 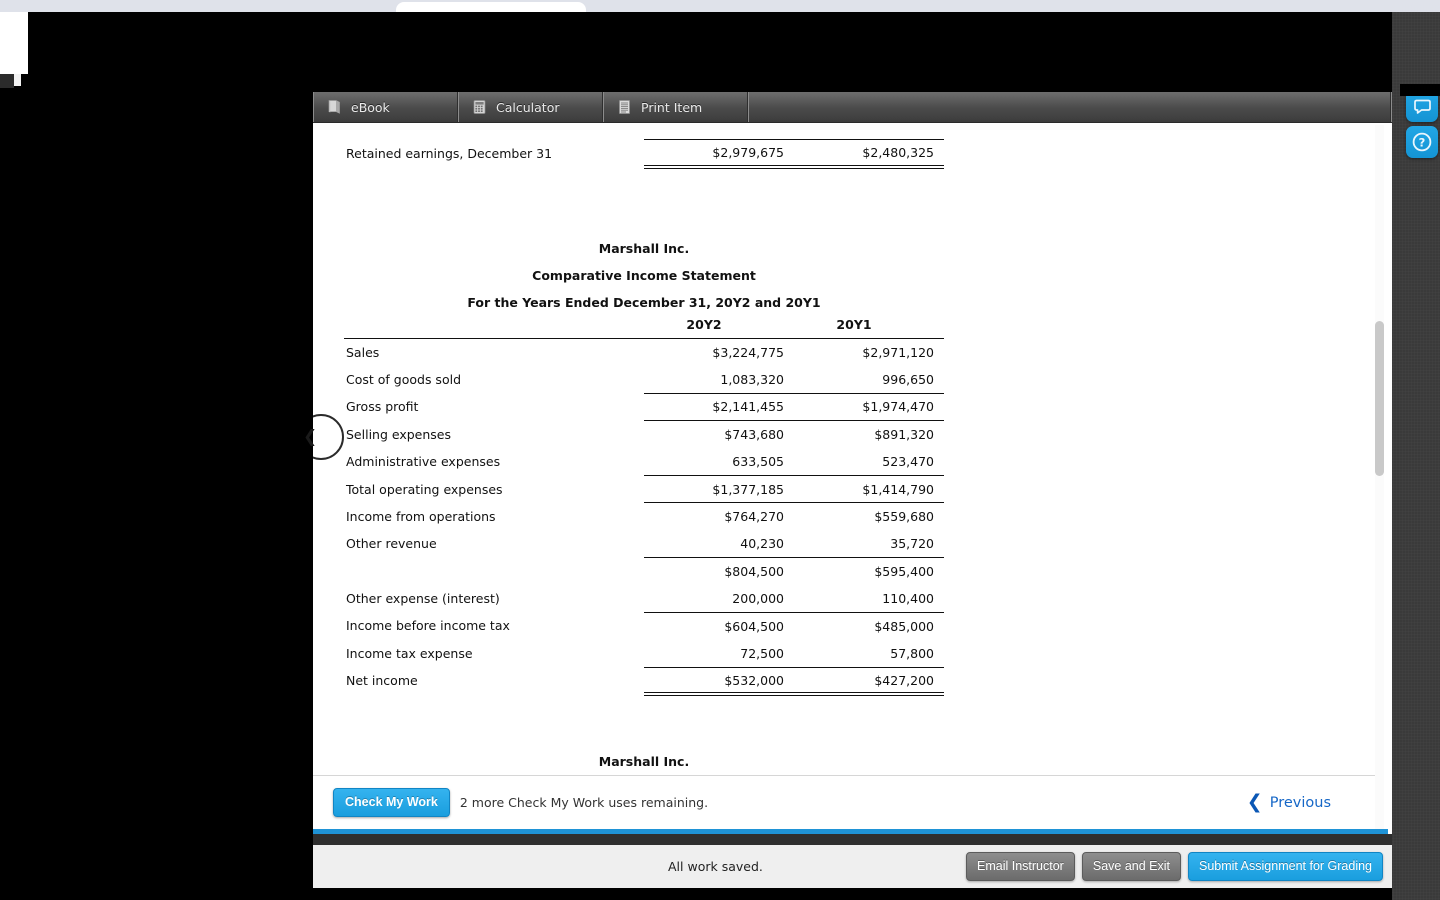 What do you see at coordinates (869, 598) in the screenshot?
I see `row-value-20y1: 110,400` at bounding box center [869, 598].